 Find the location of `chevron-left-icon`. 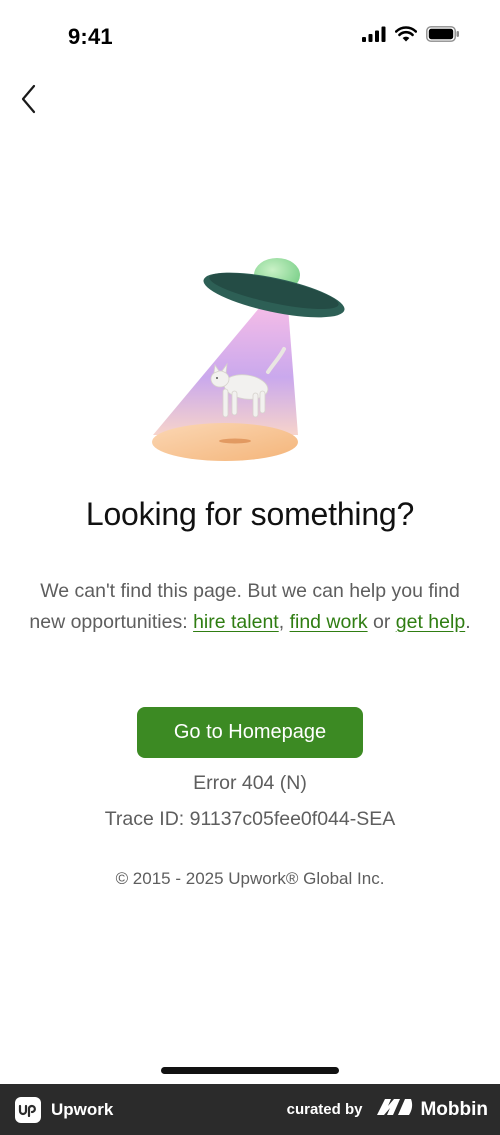

chevron-left-icon is located at coordinates (29, 101).